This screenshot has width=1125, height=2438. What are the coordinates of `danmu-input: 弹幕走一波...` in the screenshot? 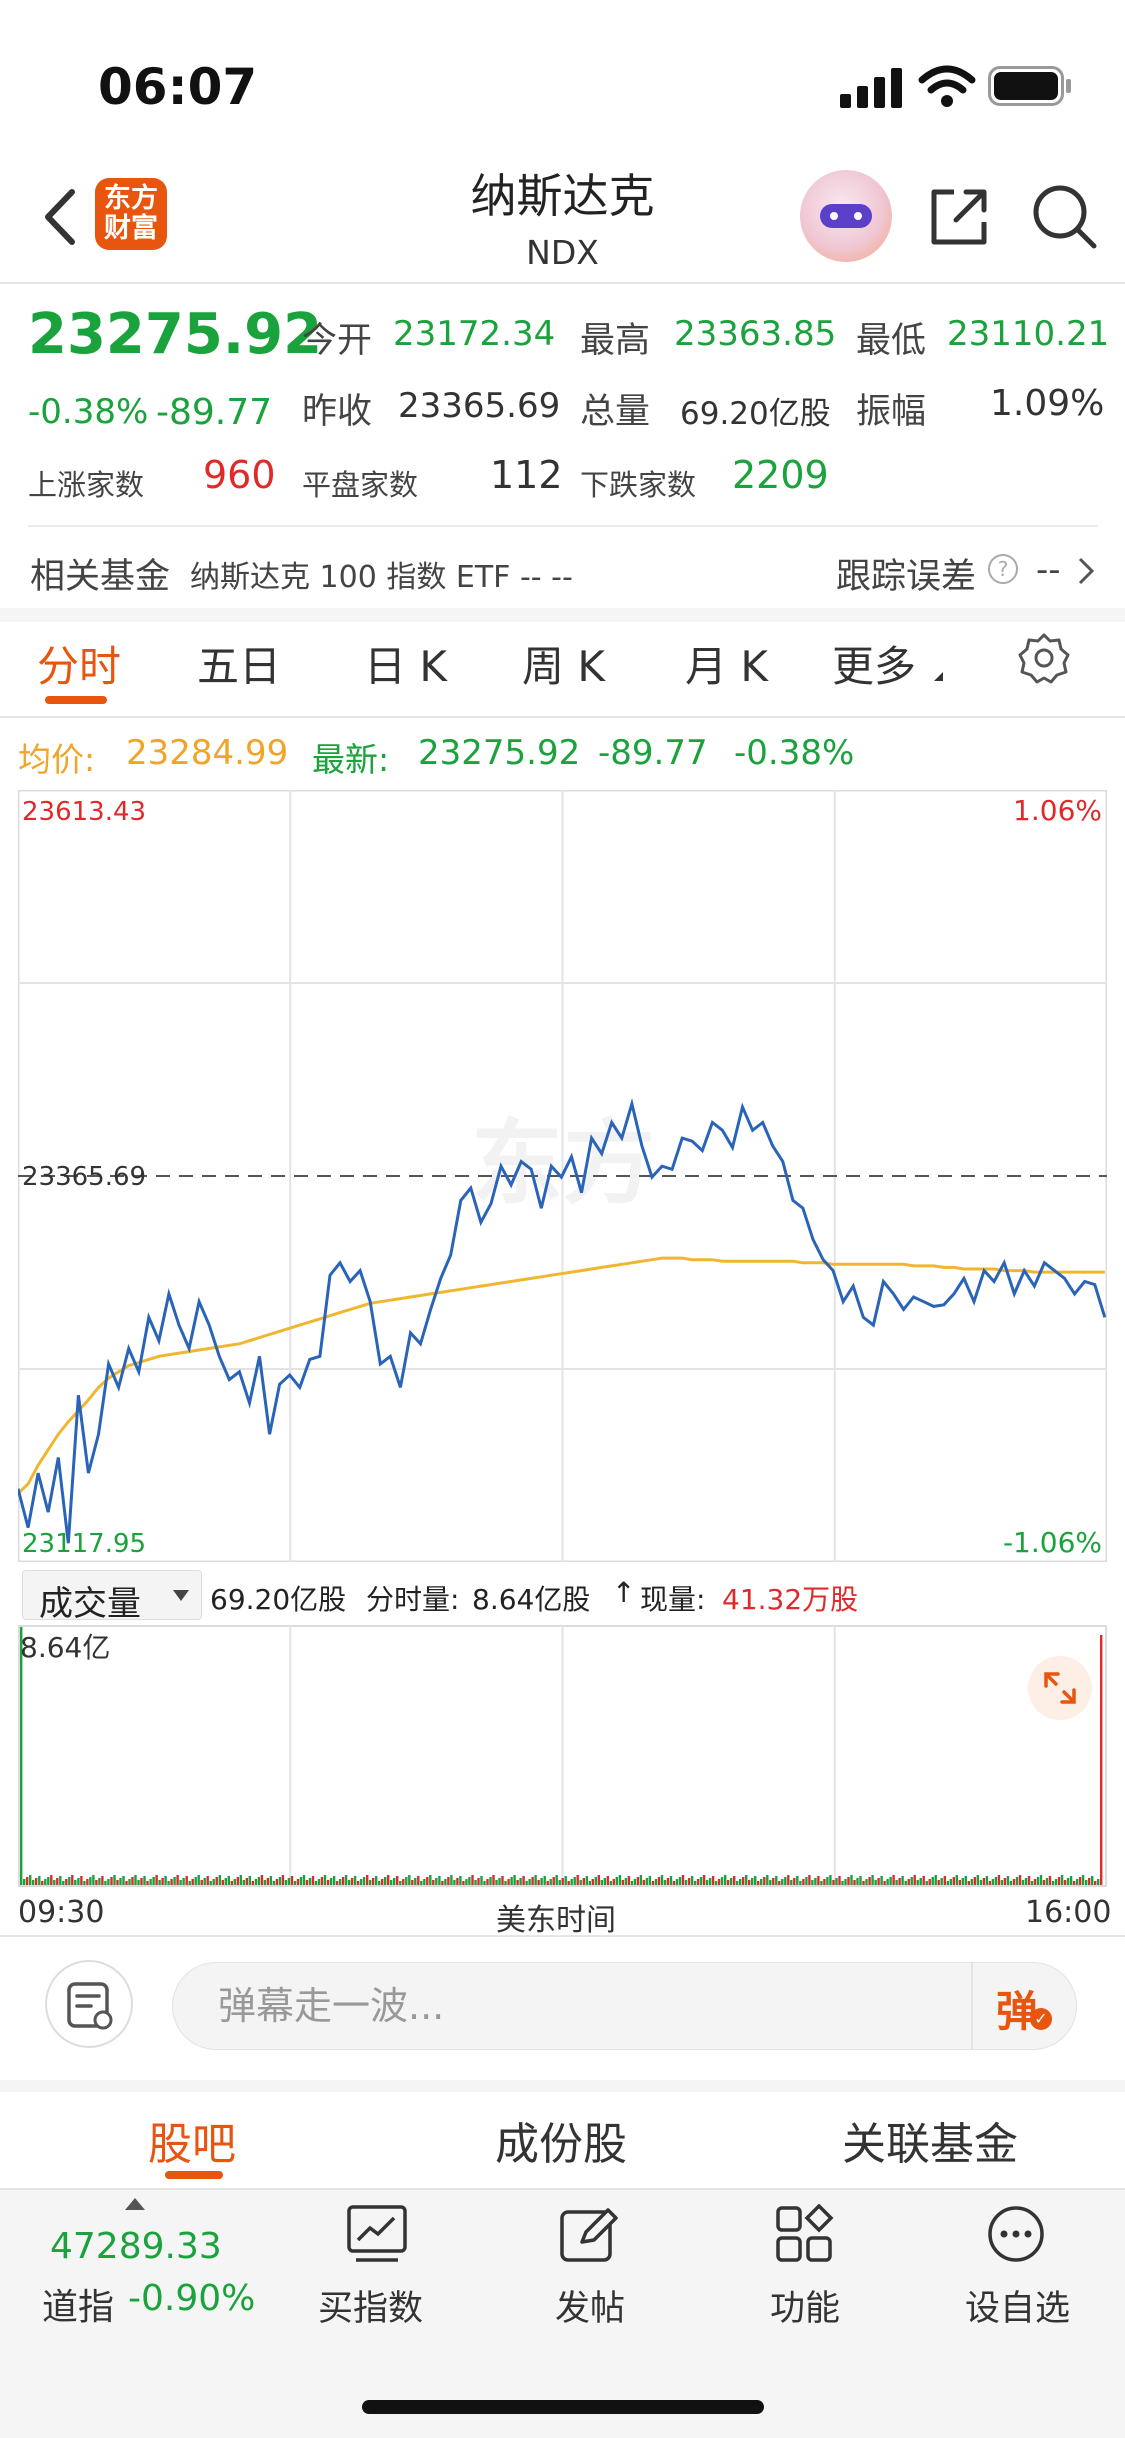 It's located at (624, 2006).